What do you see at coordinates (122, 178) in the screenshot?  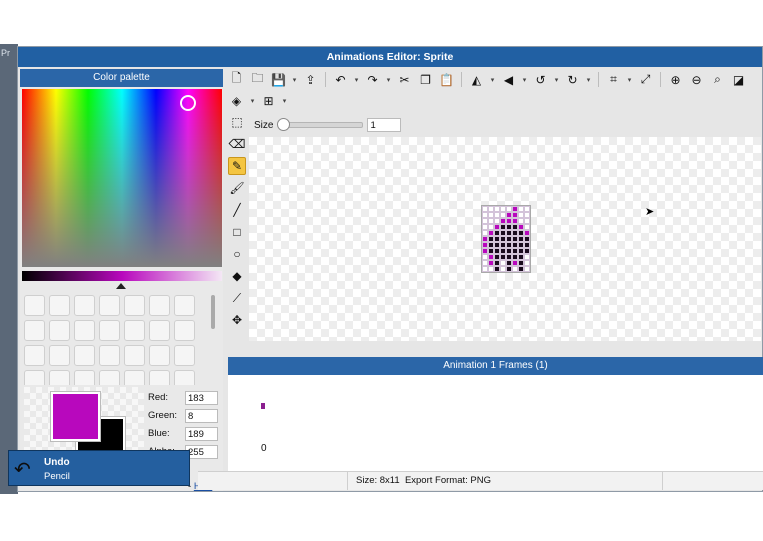 I see `color-spectrum` at bounding box center [122, 178].